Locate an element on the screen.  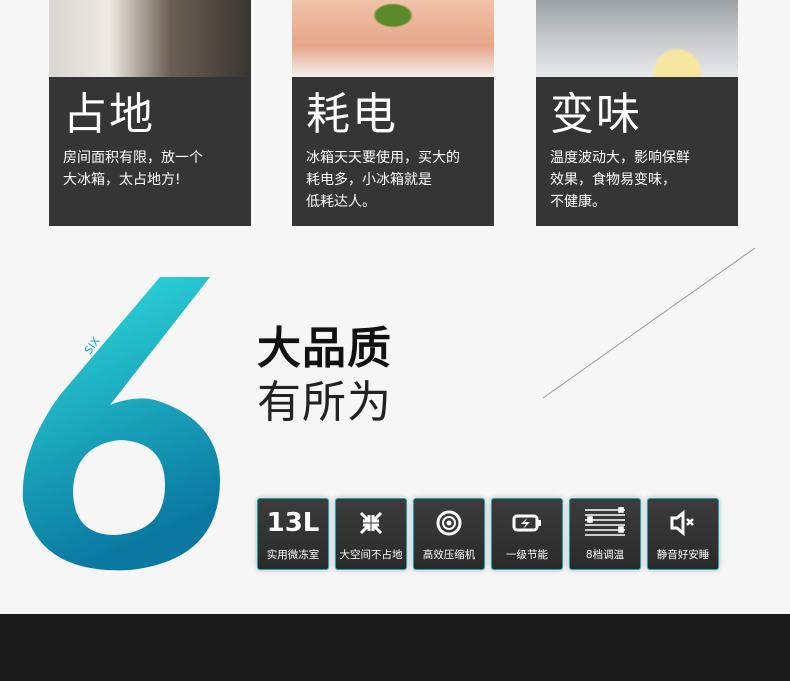
feature-quiet: 静音好安睡 is located at coordinates (683, 534).